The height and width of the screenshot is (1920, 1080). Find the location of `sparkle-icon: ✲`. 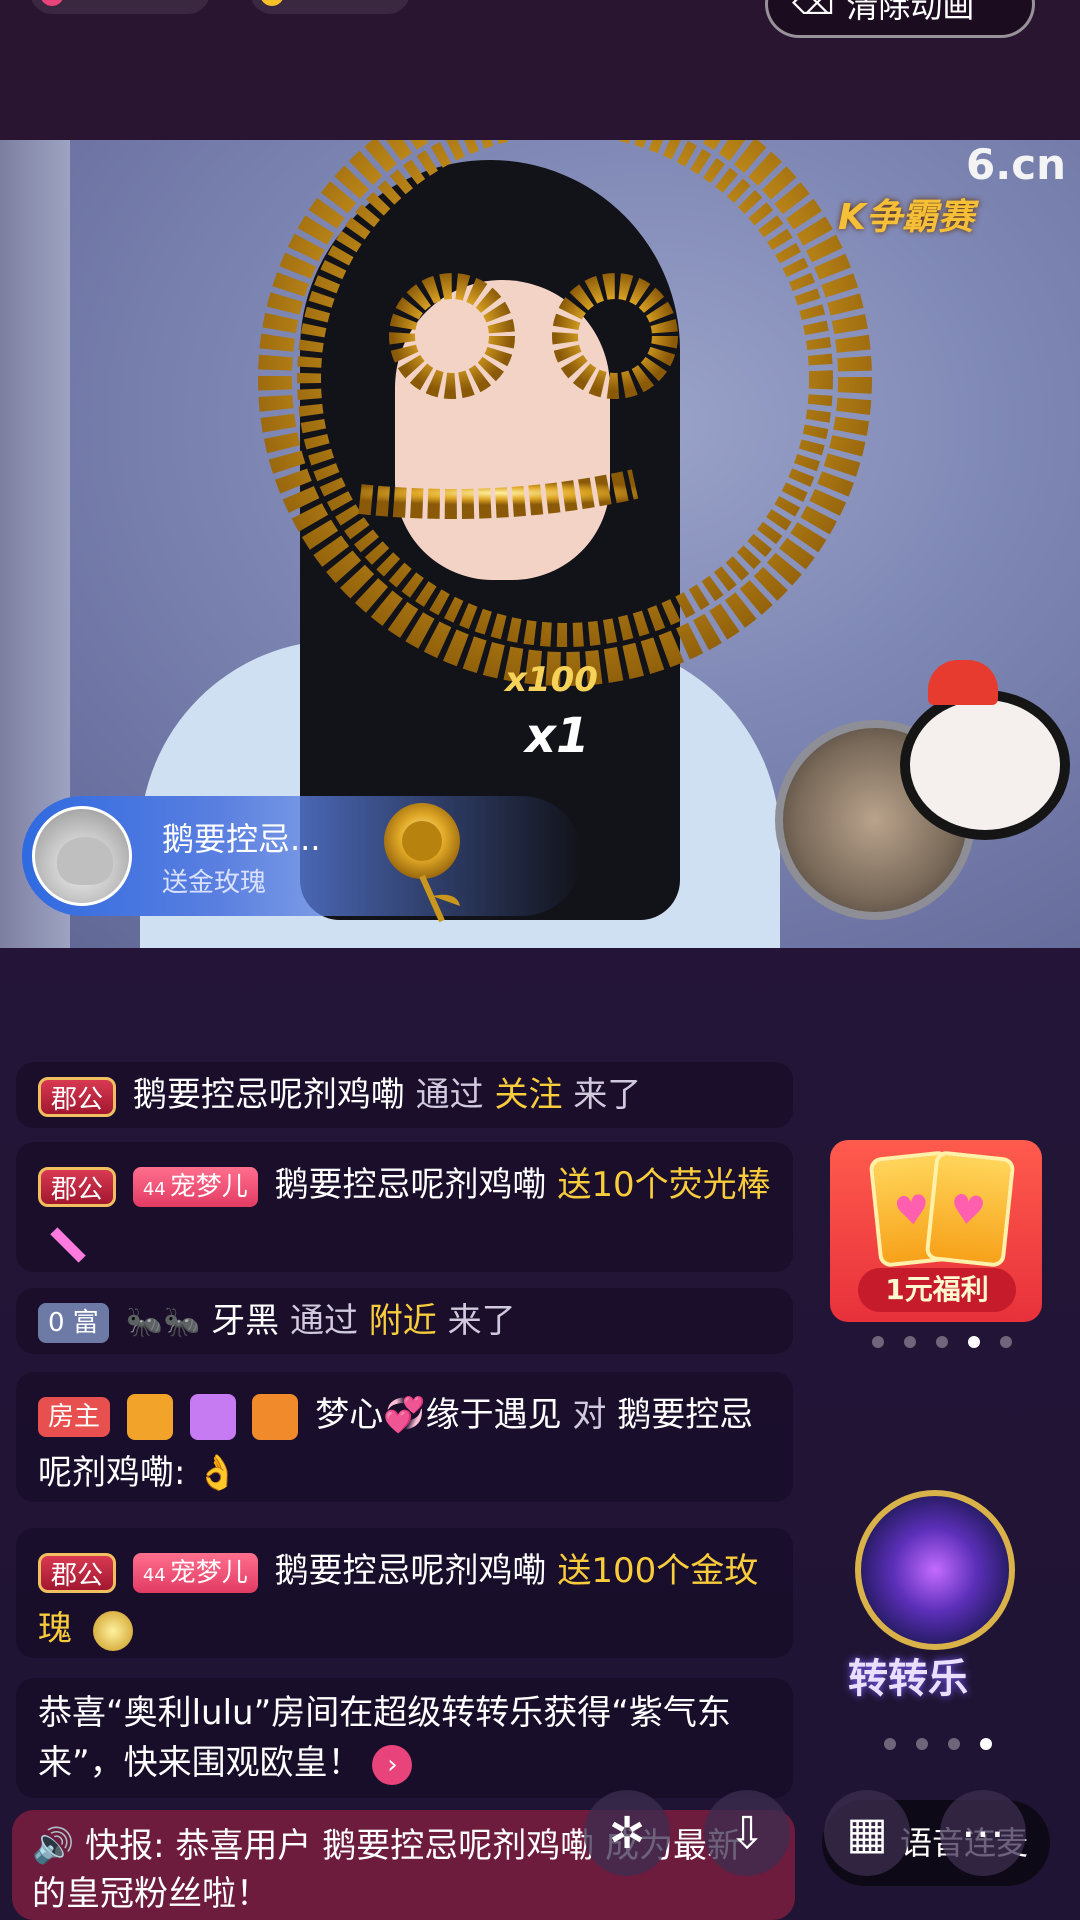

sparkle-icon: ✲ is located at coordinates (627, 1833).